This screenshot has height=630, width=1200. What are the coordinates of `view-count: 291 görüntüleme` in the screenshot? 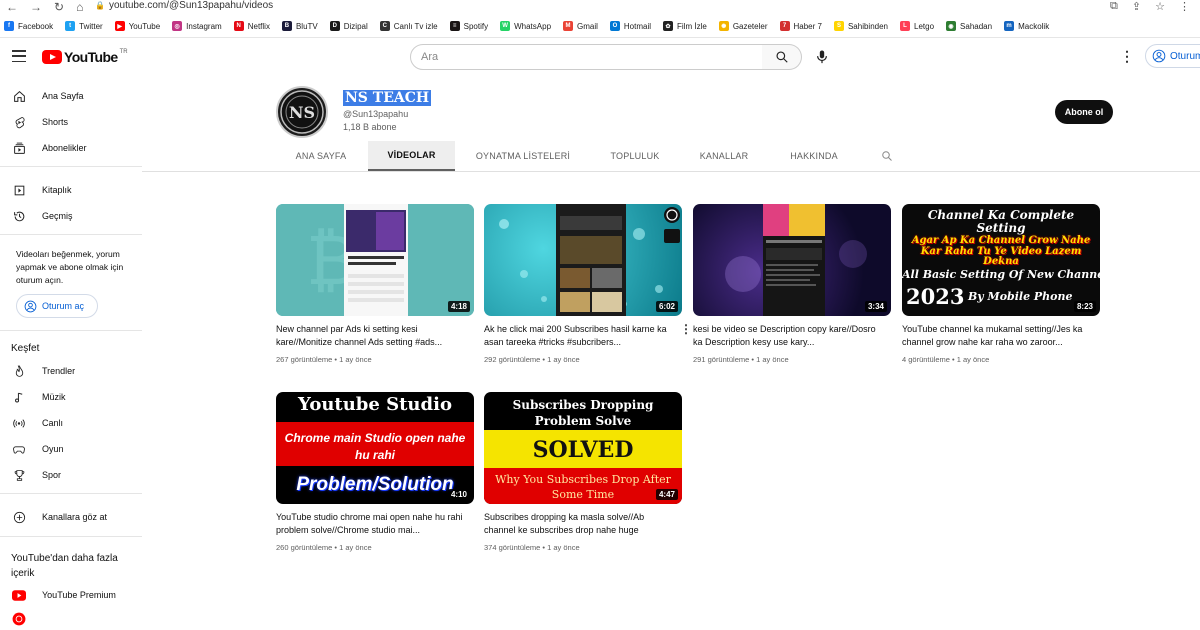 It's located at (721, 359).